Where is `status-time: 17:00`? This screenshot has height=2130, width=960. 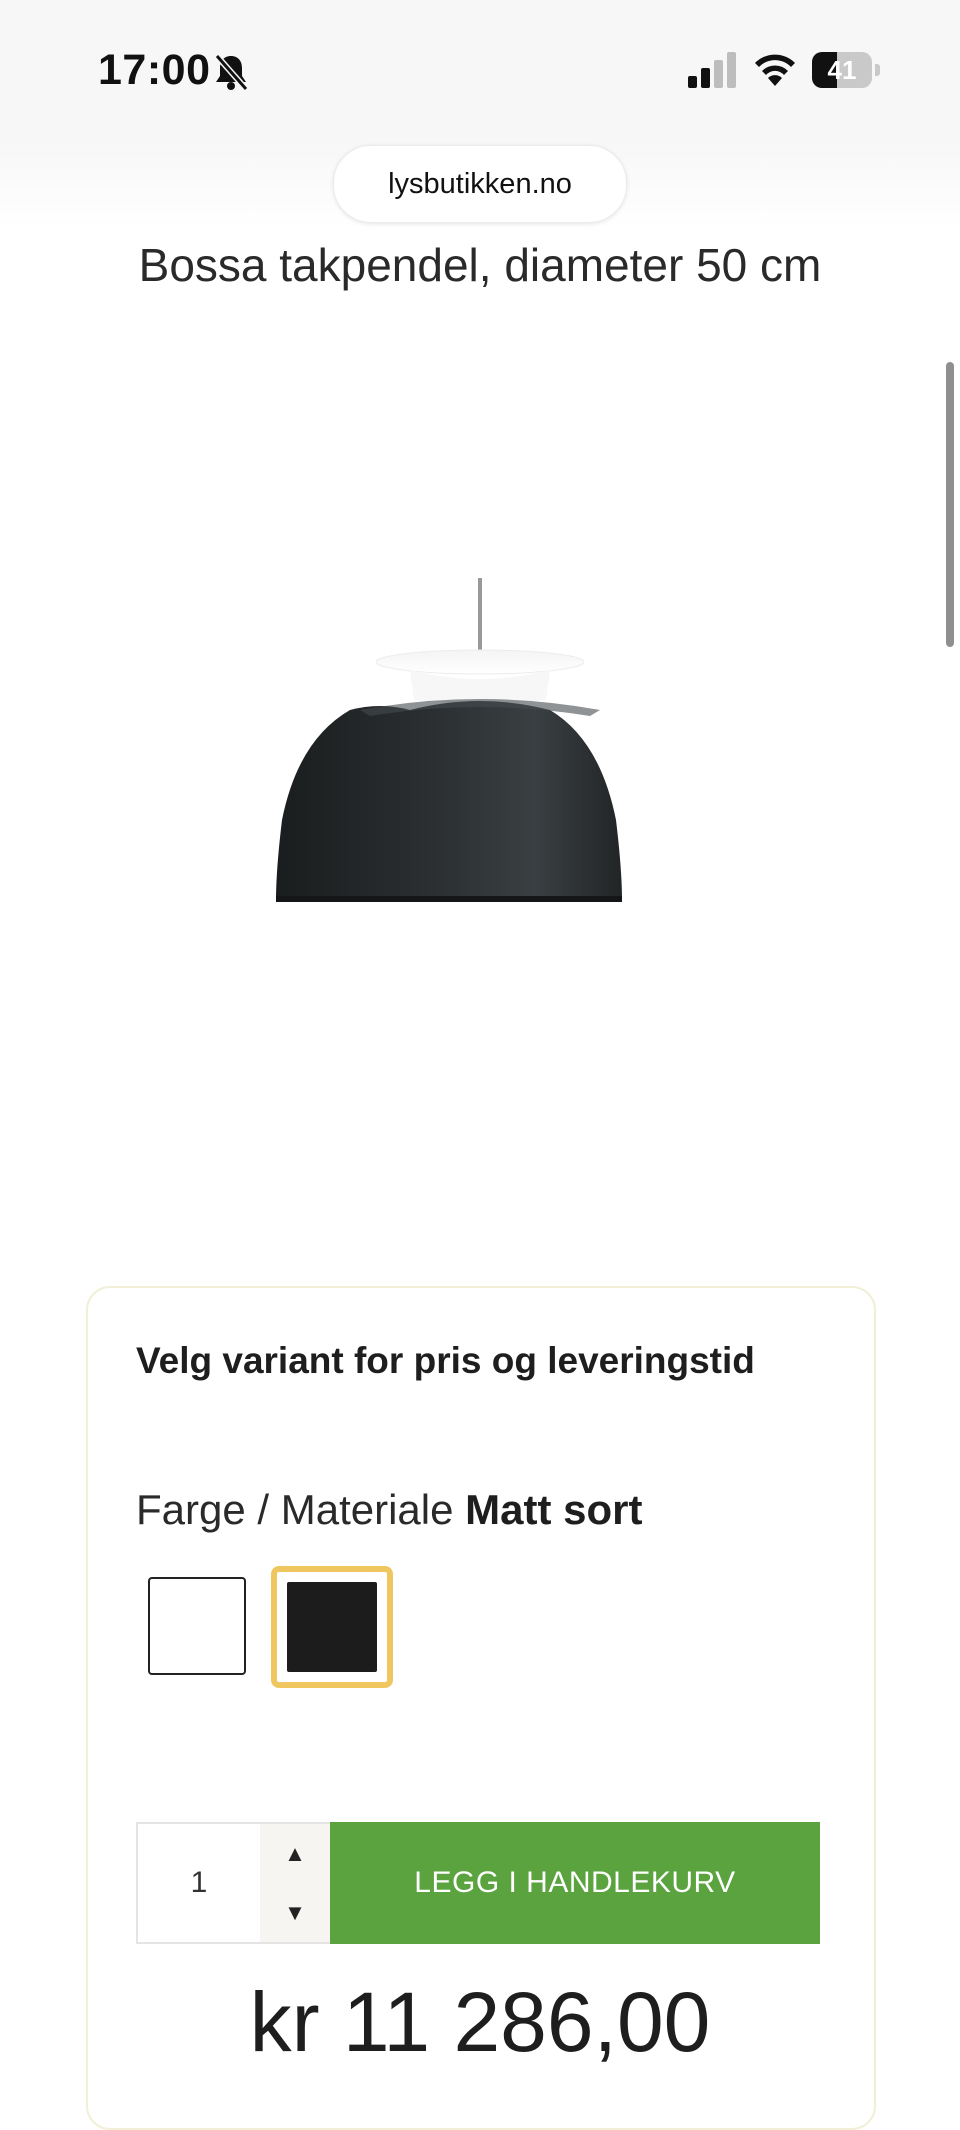 status-time: 17:00 is located at coordinates (154, 70).